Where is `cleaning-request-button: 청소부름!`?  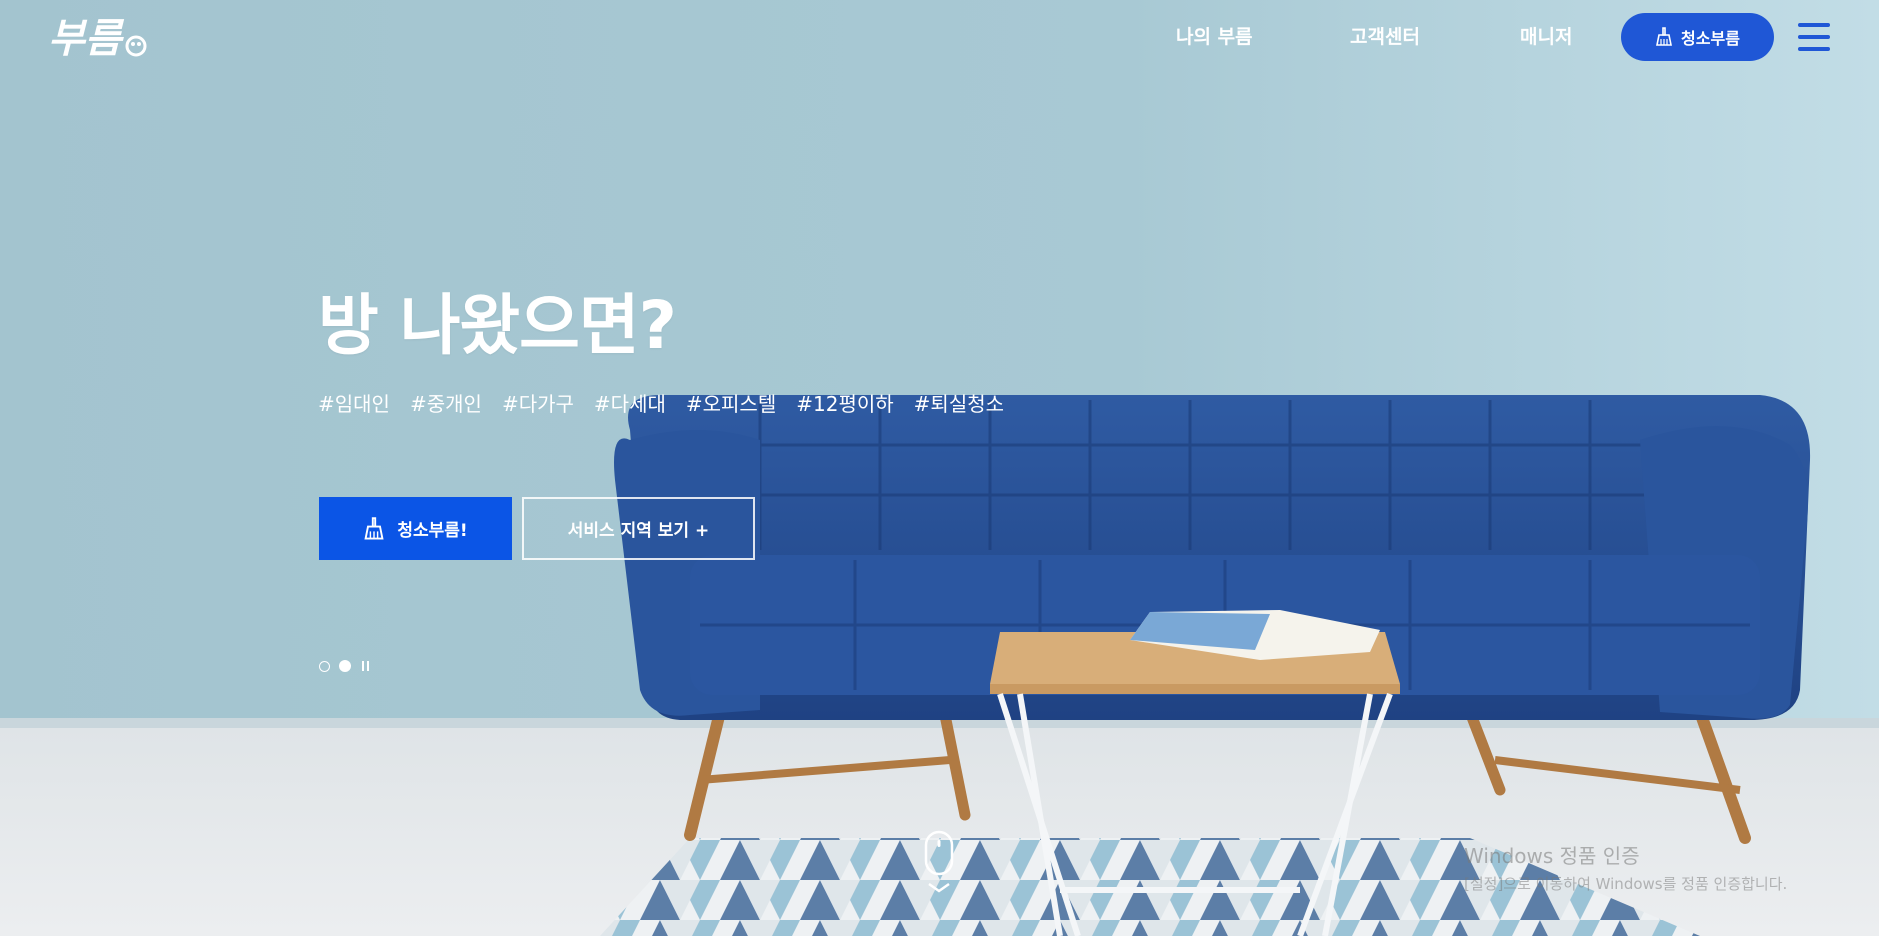
cleaning-request-button: 청소부름! is located at coordinates (415, 528).